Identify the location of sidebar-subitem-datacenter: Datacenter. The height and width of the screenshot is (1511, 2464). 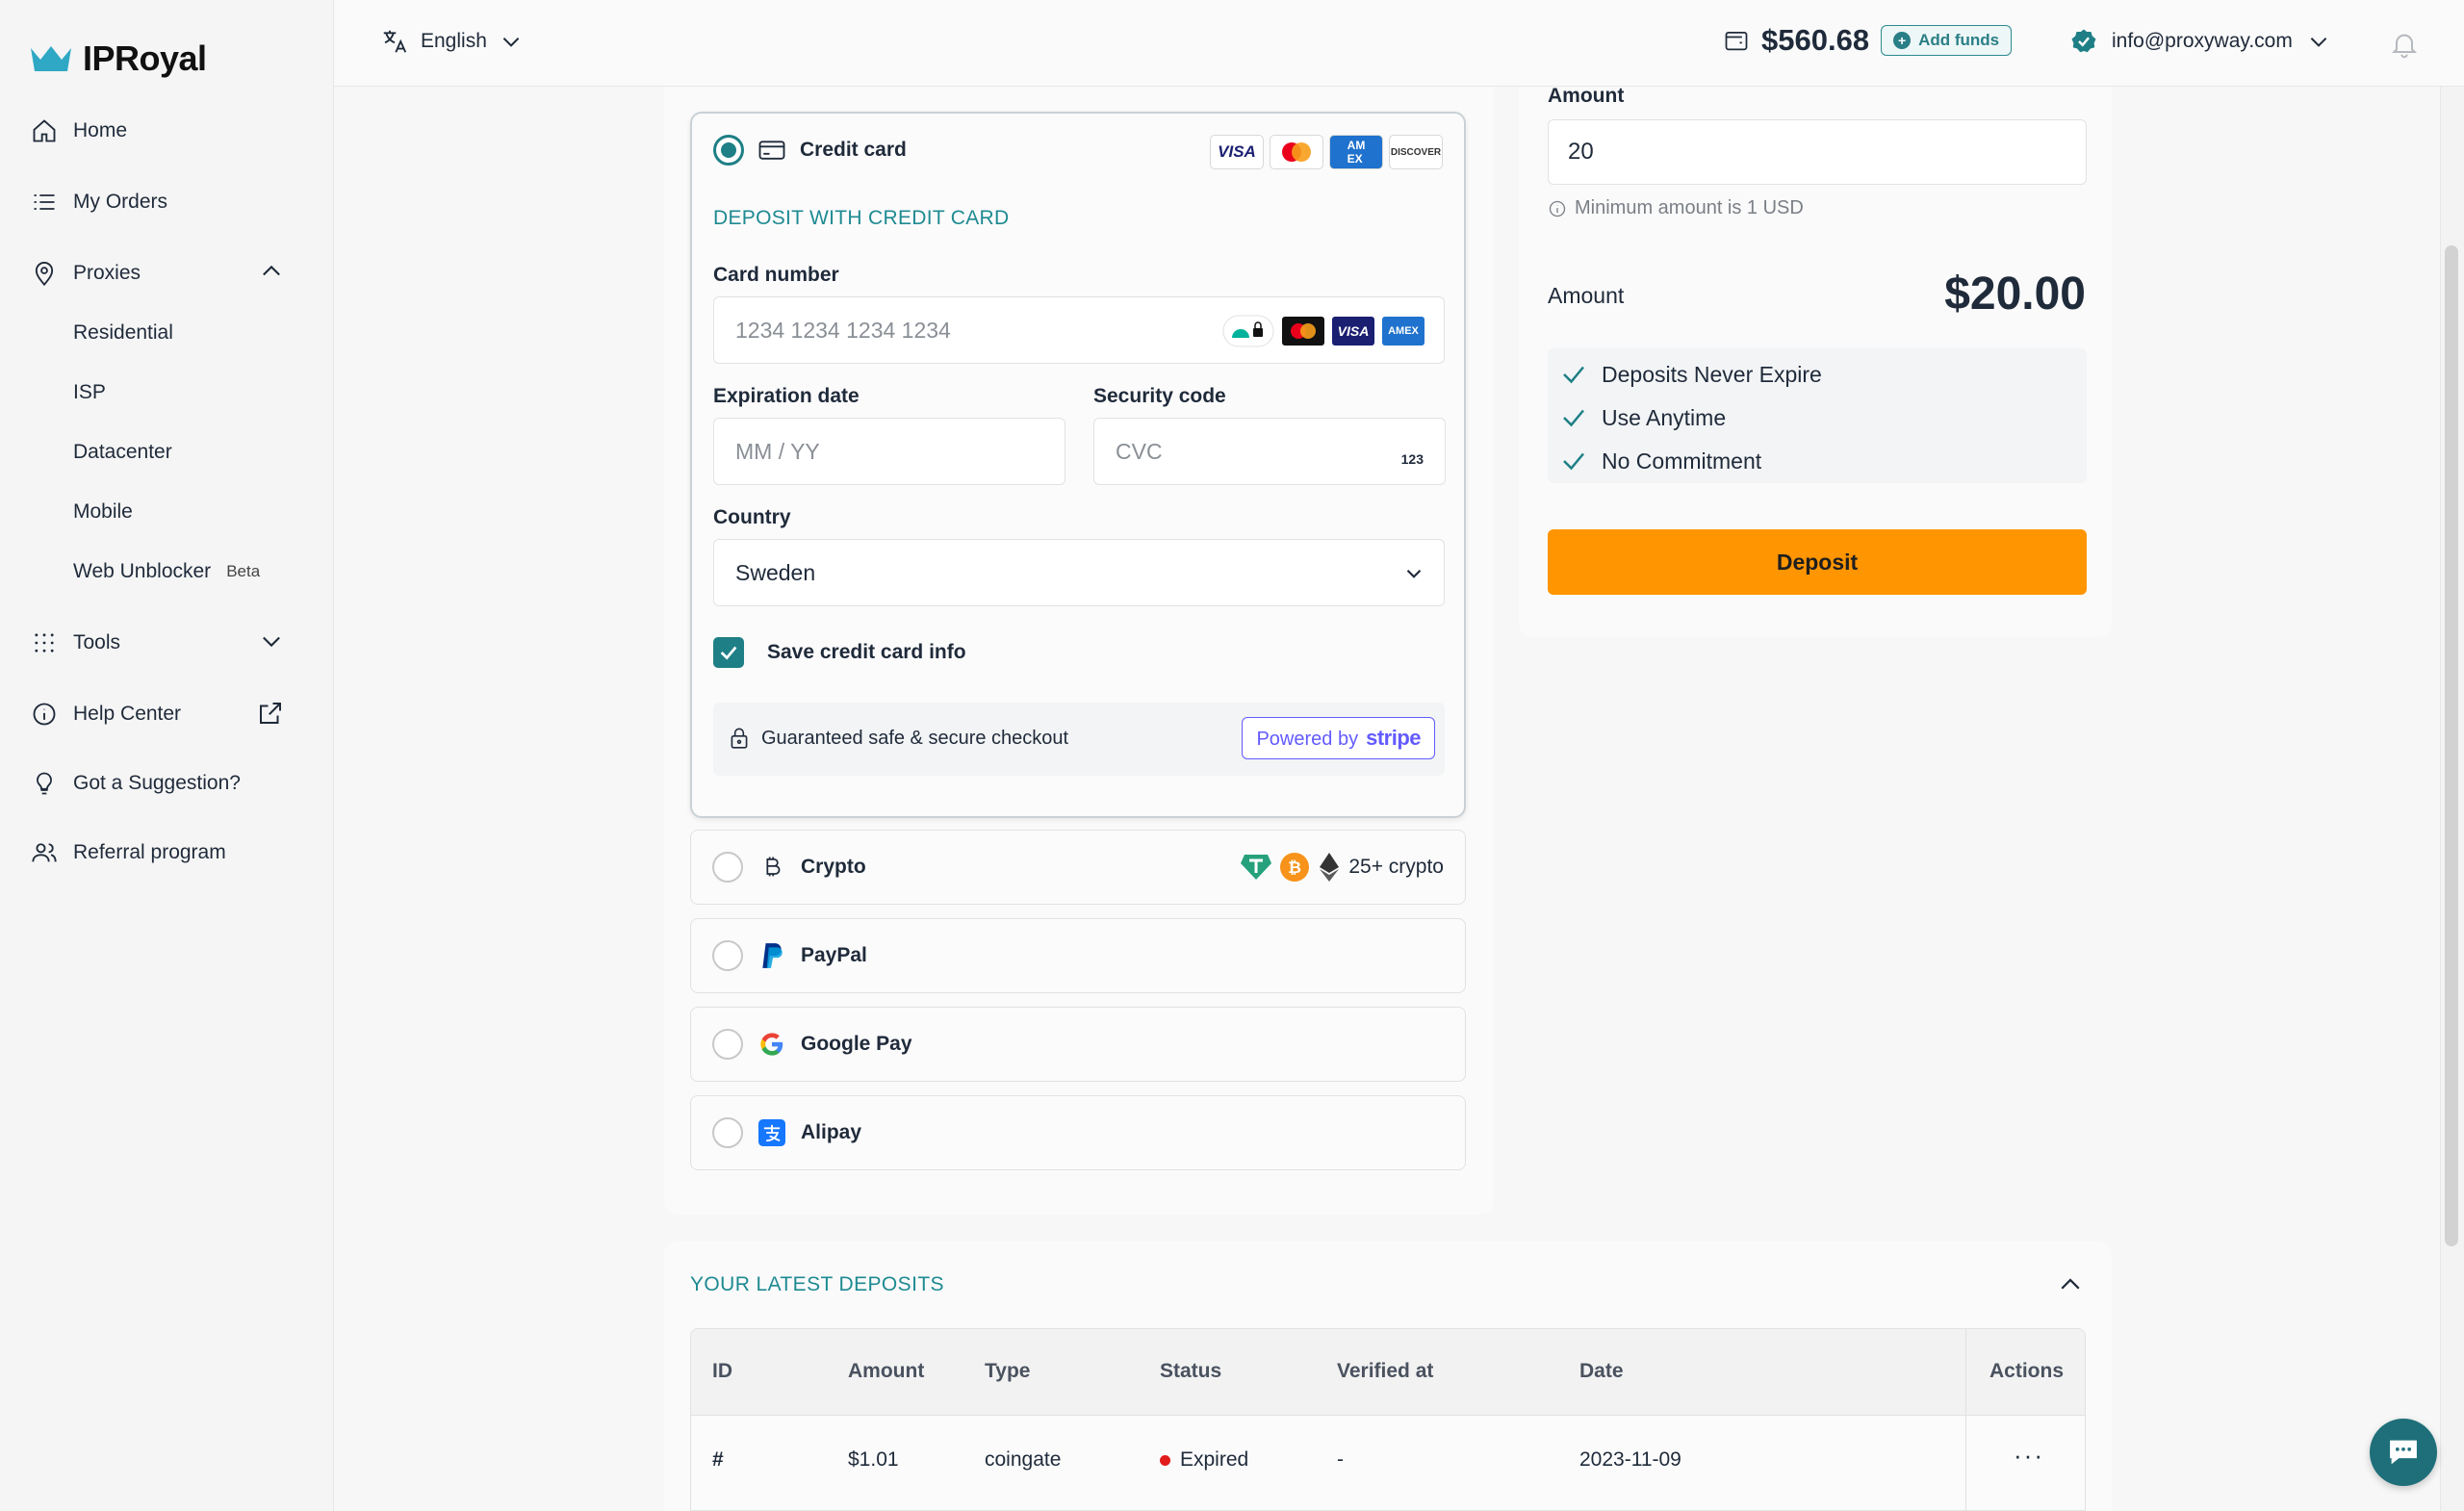
(122, 452).